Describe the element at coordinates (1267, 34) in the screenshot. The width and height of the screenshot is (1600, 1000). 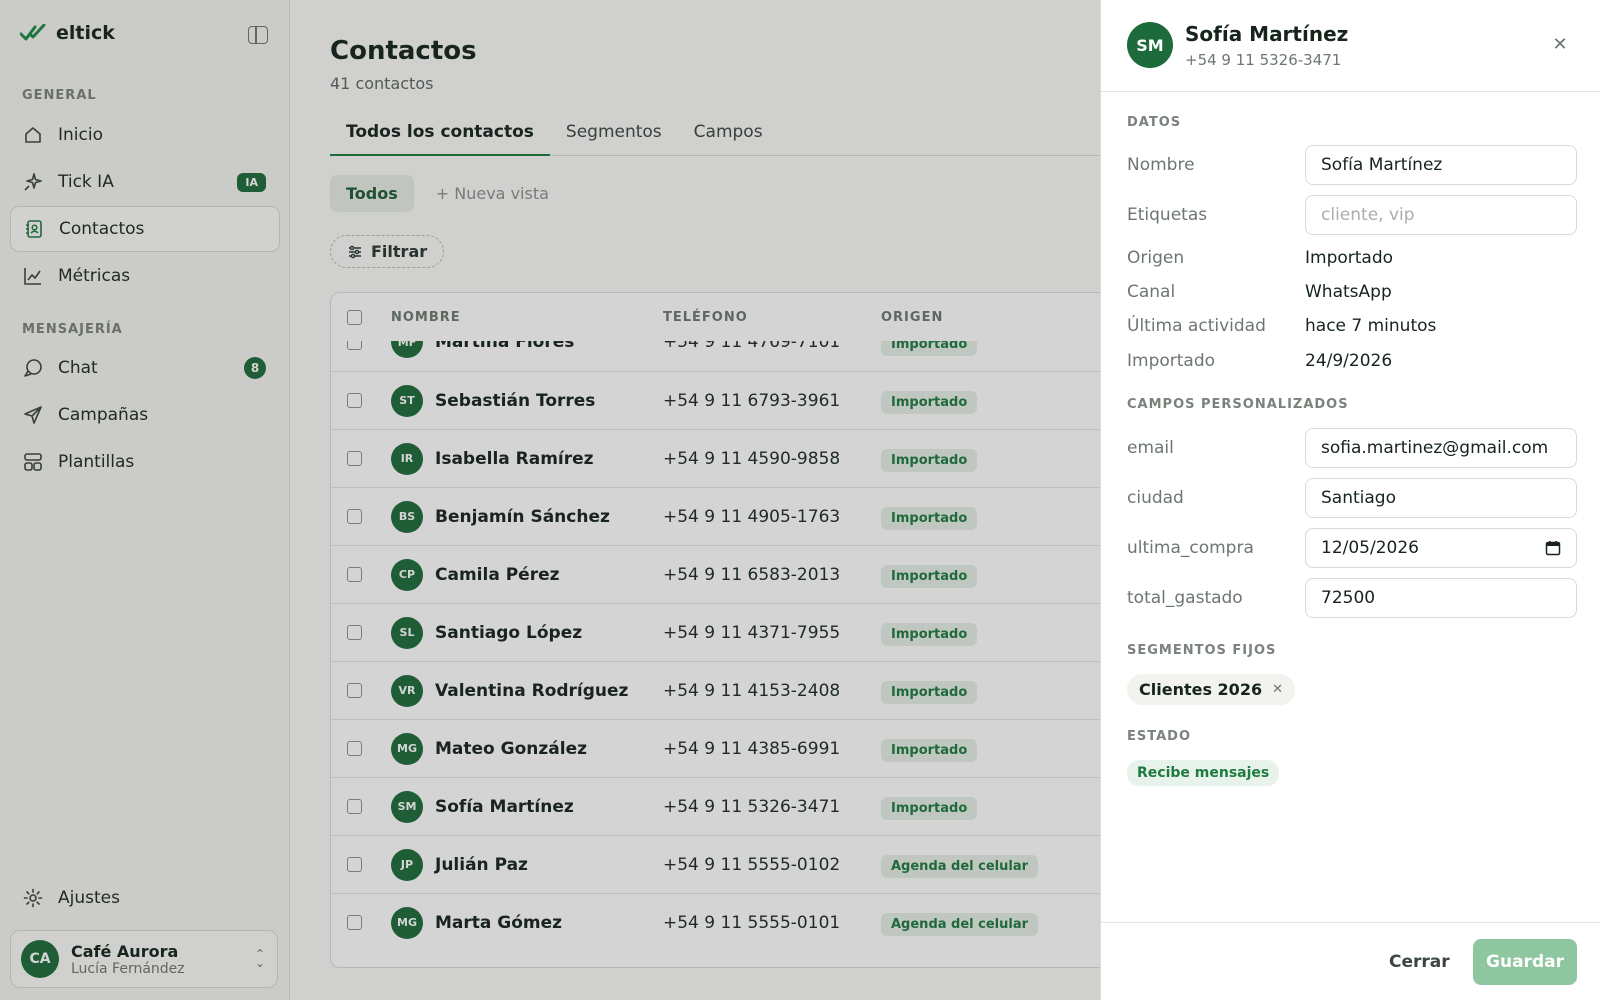
I see `panel-contact-name: Sofía Martínez` at that location.